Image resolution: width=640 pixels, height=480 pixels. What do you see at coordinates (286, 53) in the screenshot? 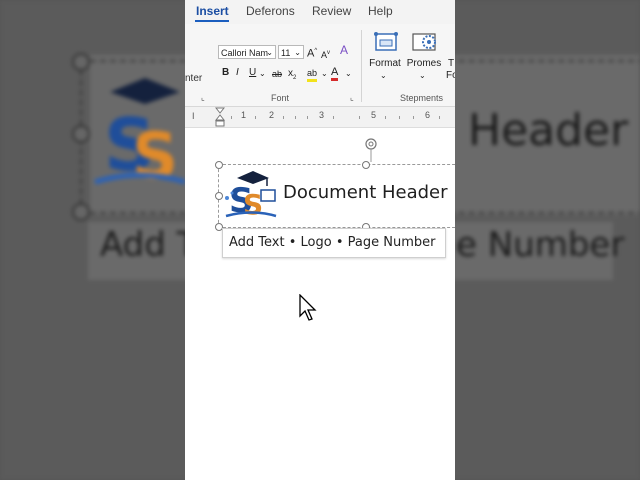
I see `font-size-value: 11` at bounding box center [286, 53].